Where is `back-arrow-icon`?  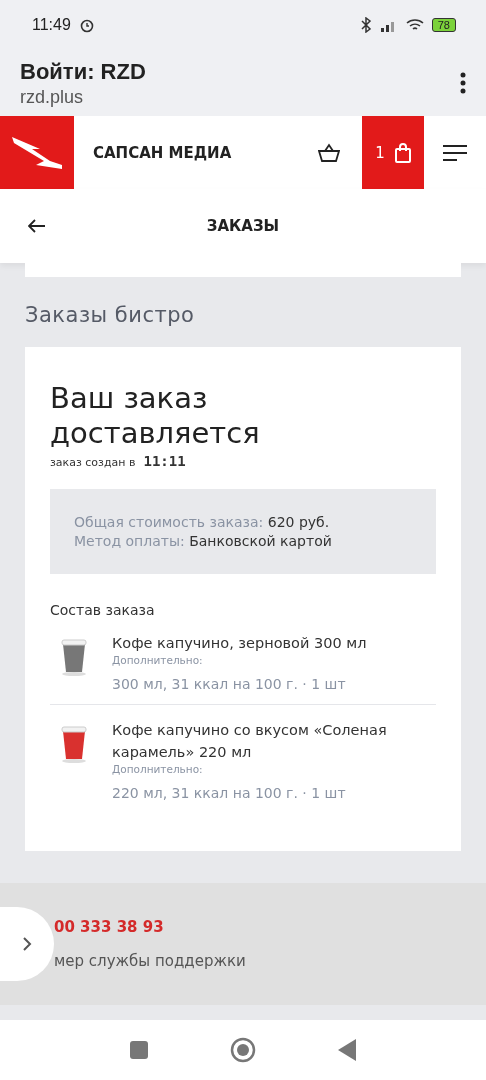 back-arrow-icon is located at coordinates (37, 226).